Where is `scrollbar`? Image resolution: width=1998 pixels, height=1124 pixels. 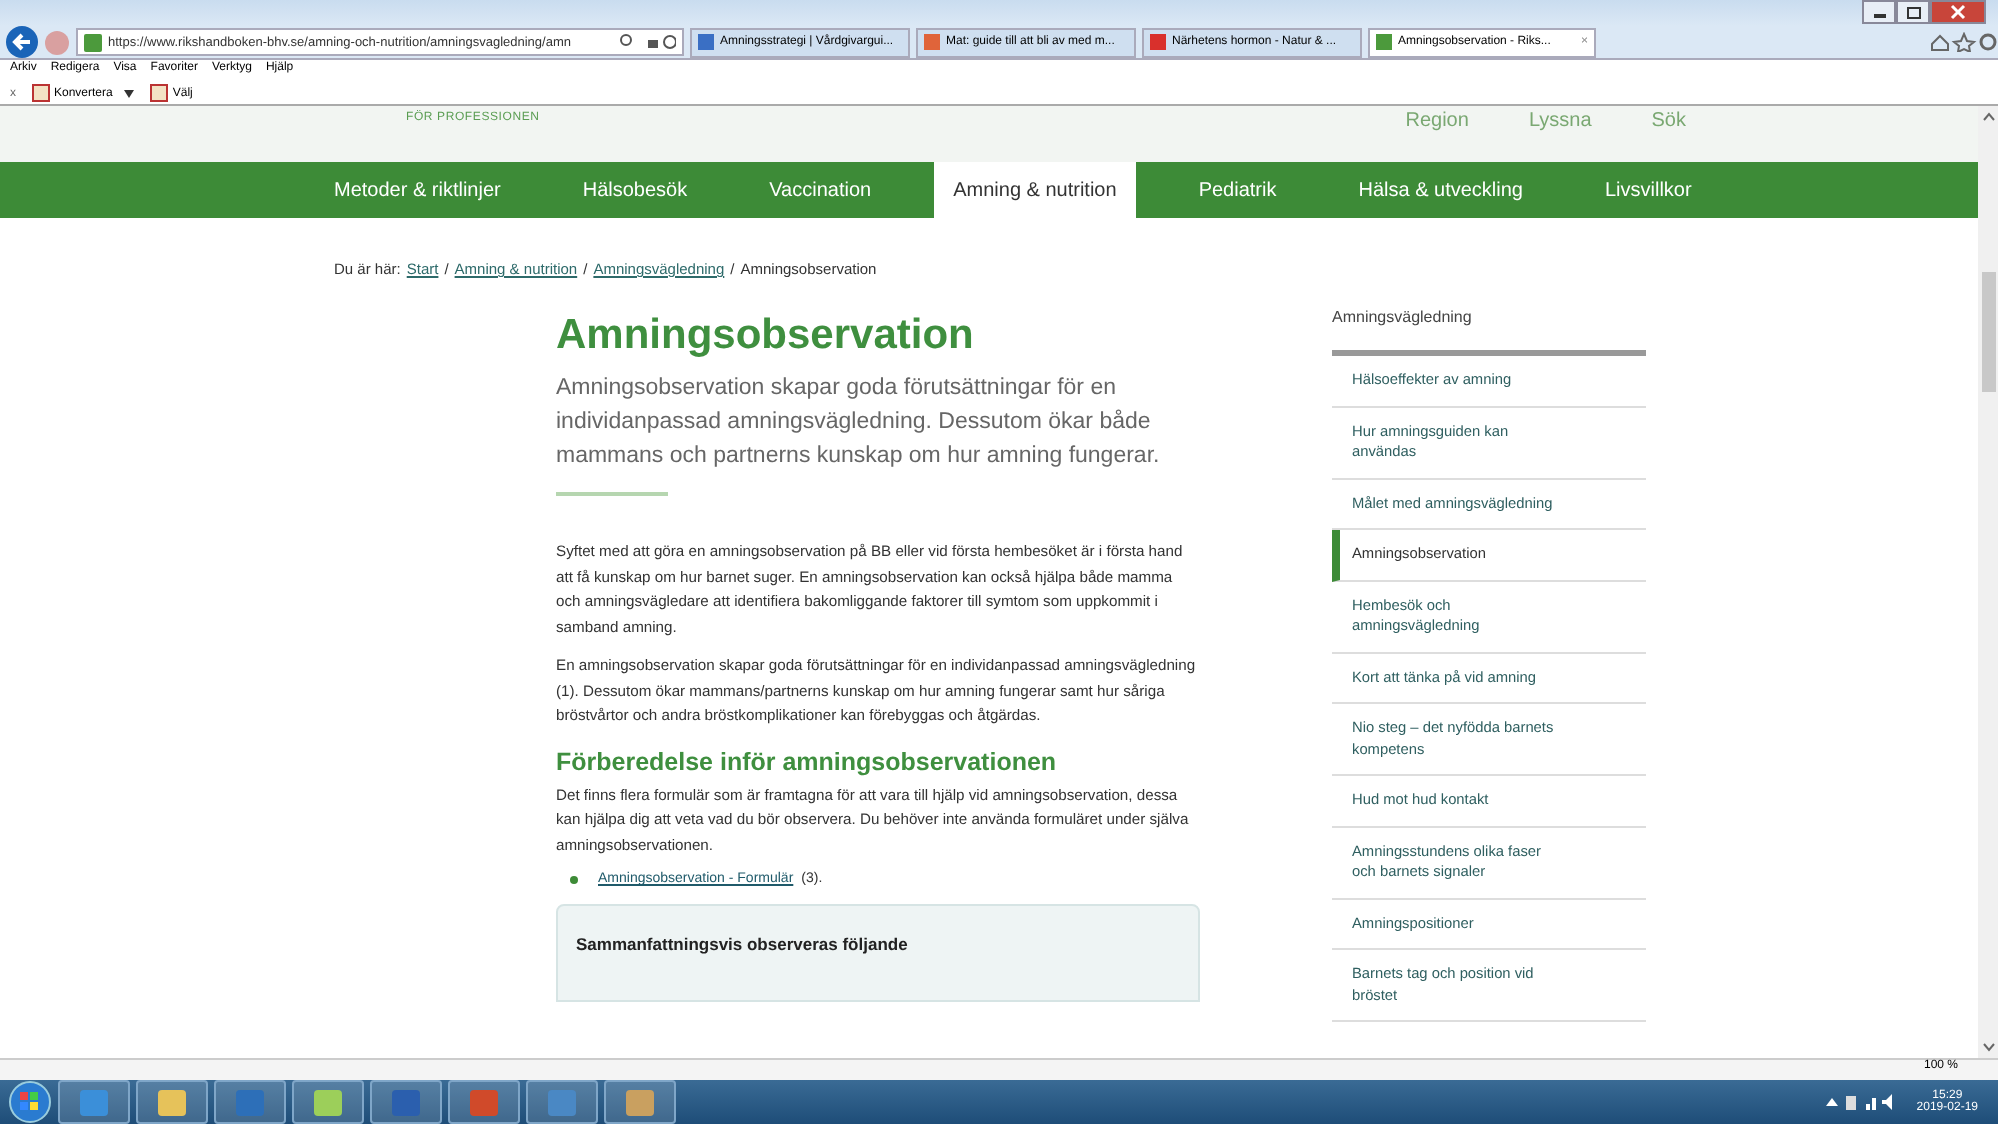 scrollbar is located at coordinates (1988, 582).